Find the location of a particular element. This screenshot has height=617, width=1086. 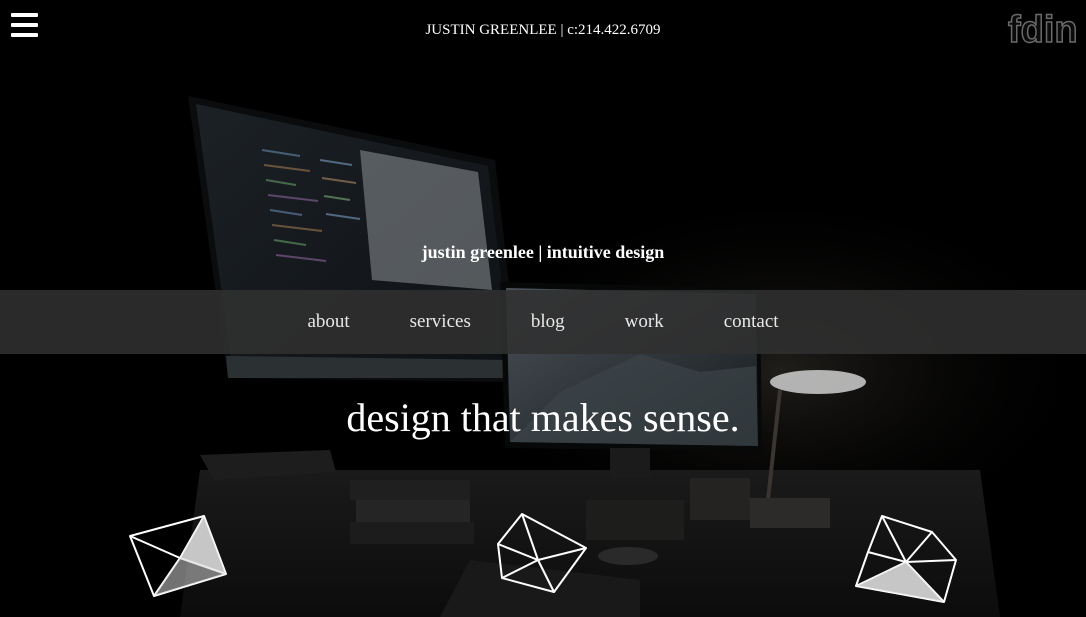

nav-link-work: work is located at coordinates (644, 321).